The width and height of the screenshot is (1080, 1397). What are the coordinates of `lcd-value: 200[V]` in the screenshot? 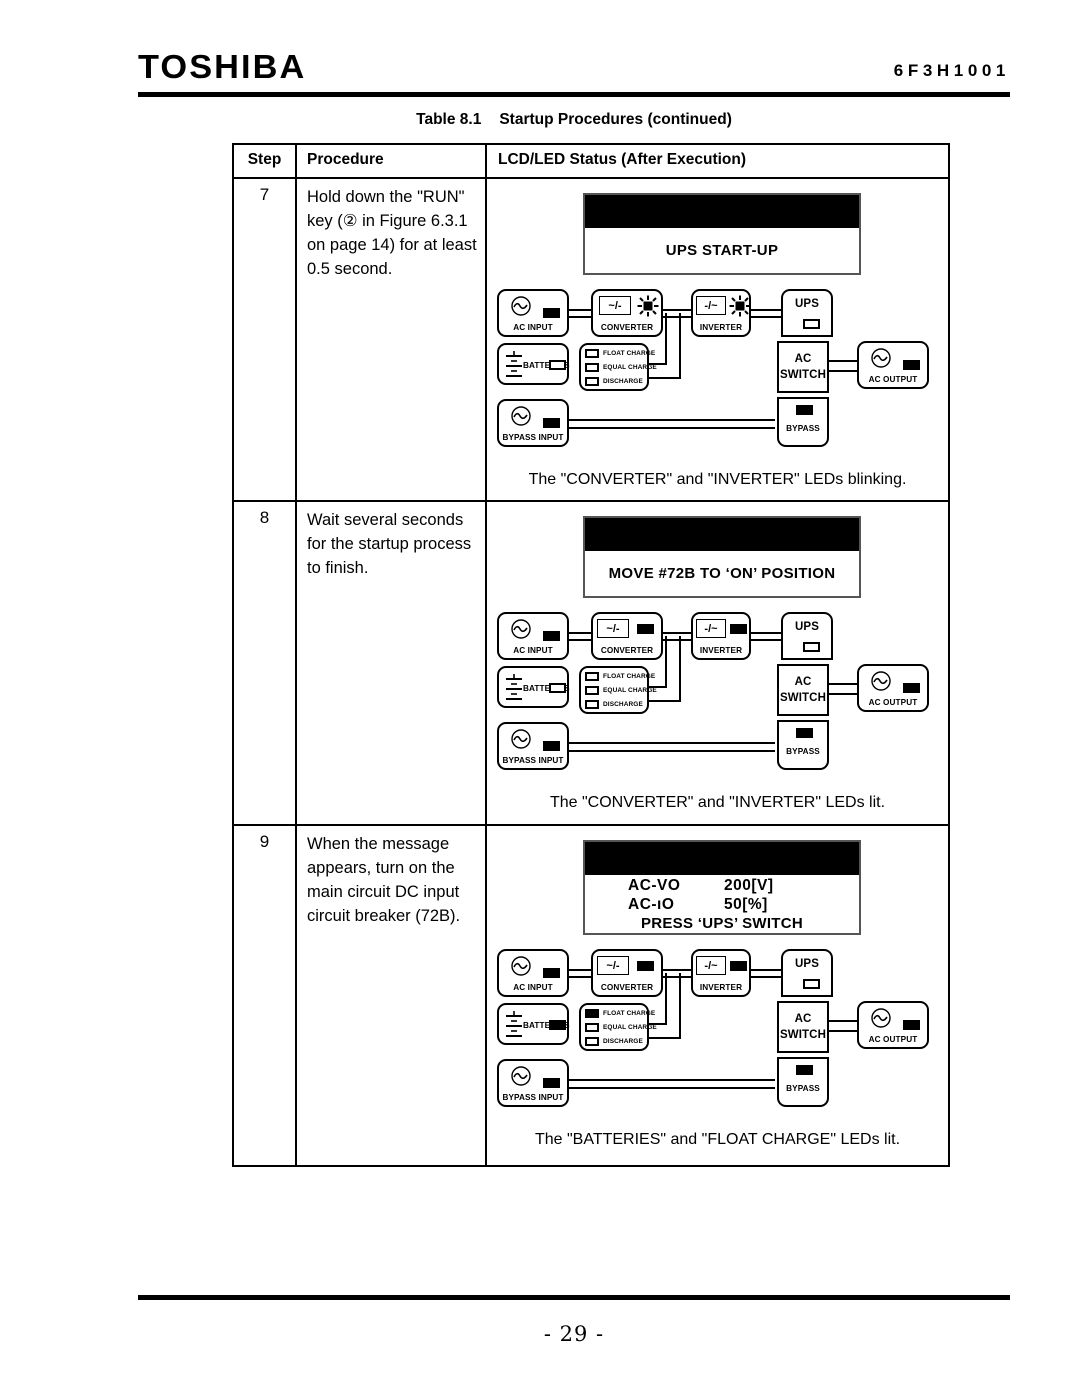 It's located at (749, 885).